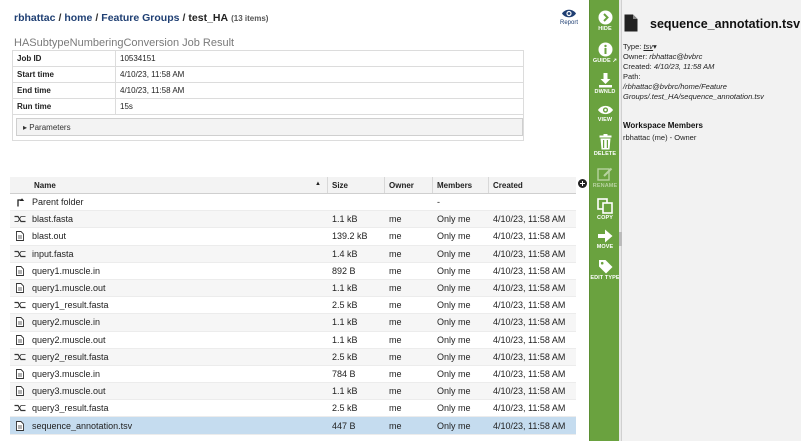  Describe the element at coordinates (53, 219) in the screenshot. I see `row-name: blast.fasta` at that location.